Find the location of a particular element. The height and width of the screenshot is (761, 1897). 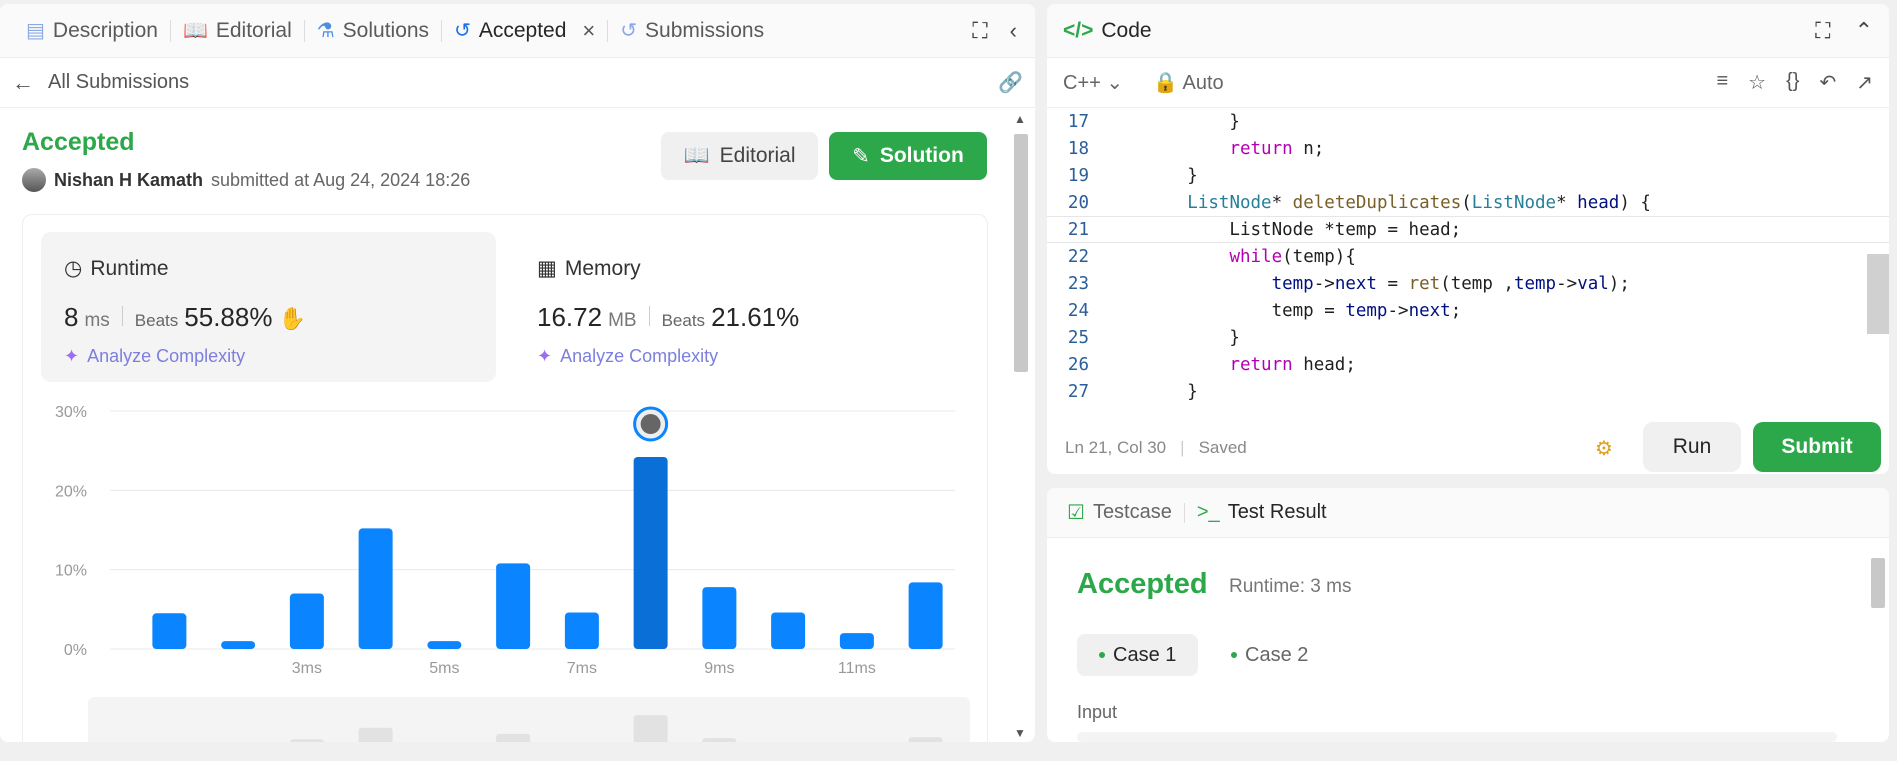

braces-icon: {} is located at coordinates (1792, 82).